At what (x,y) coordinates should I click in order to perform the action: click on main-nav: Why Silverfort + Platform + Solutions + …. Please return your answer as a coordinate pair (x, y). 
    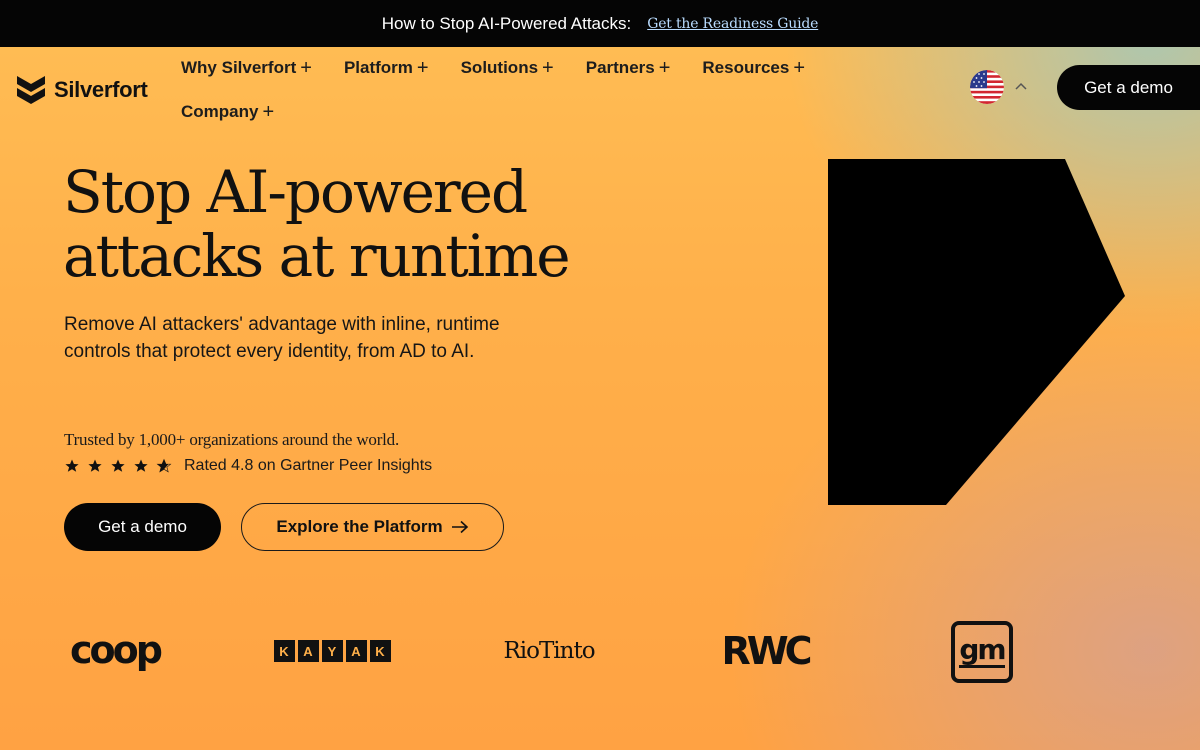
    Looking at the image, I should click on (531, 90).